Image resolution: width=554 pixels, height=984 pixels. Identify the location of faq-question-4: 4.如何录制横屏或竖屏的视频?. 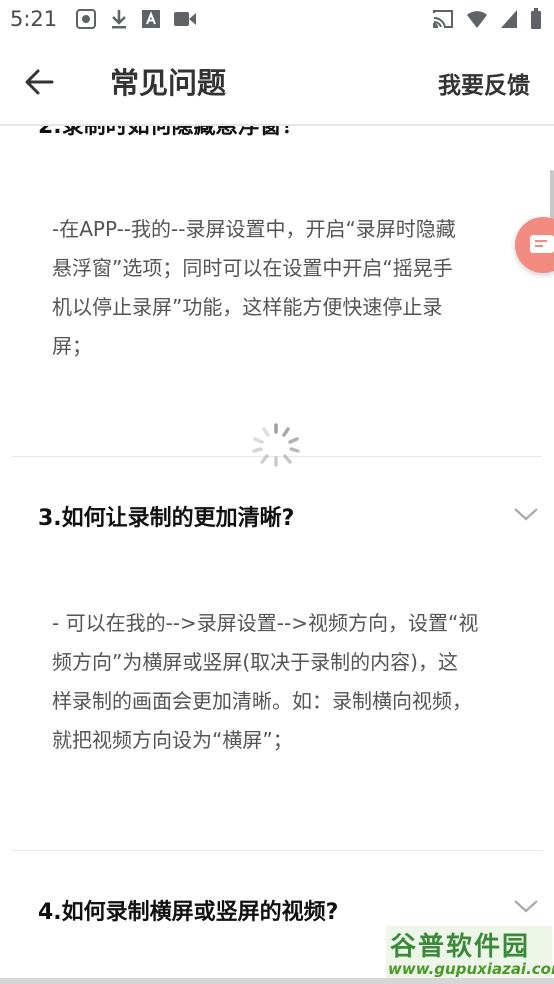
(188, 910).